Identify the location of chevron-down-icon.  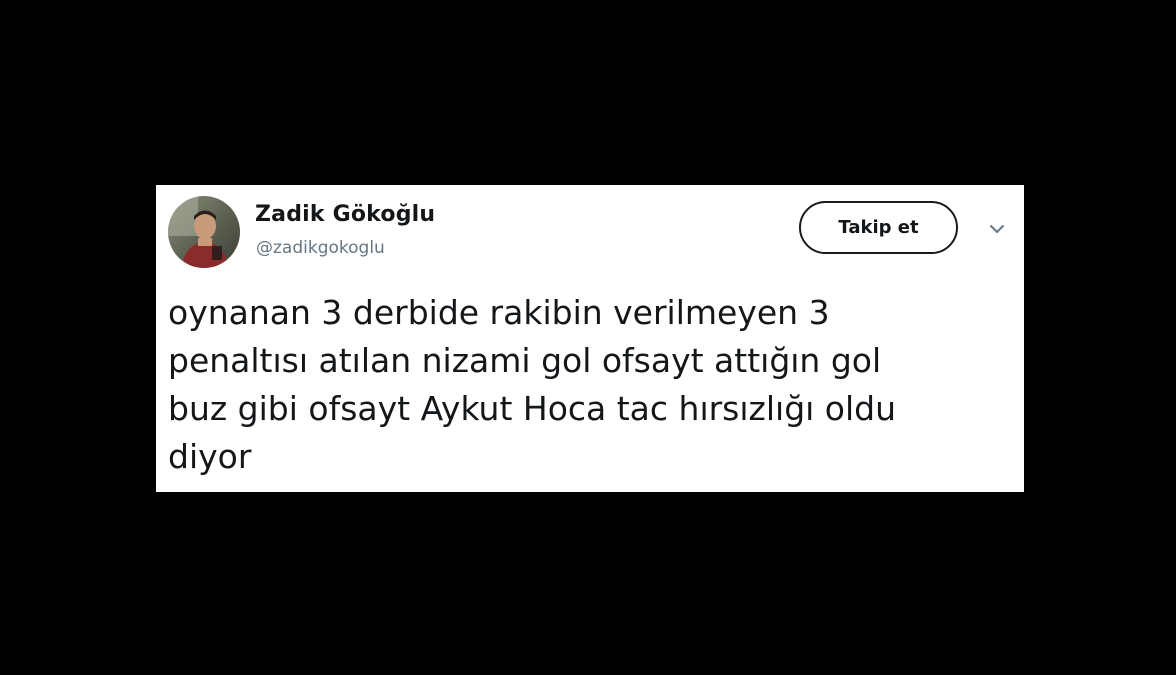
(997, 229).